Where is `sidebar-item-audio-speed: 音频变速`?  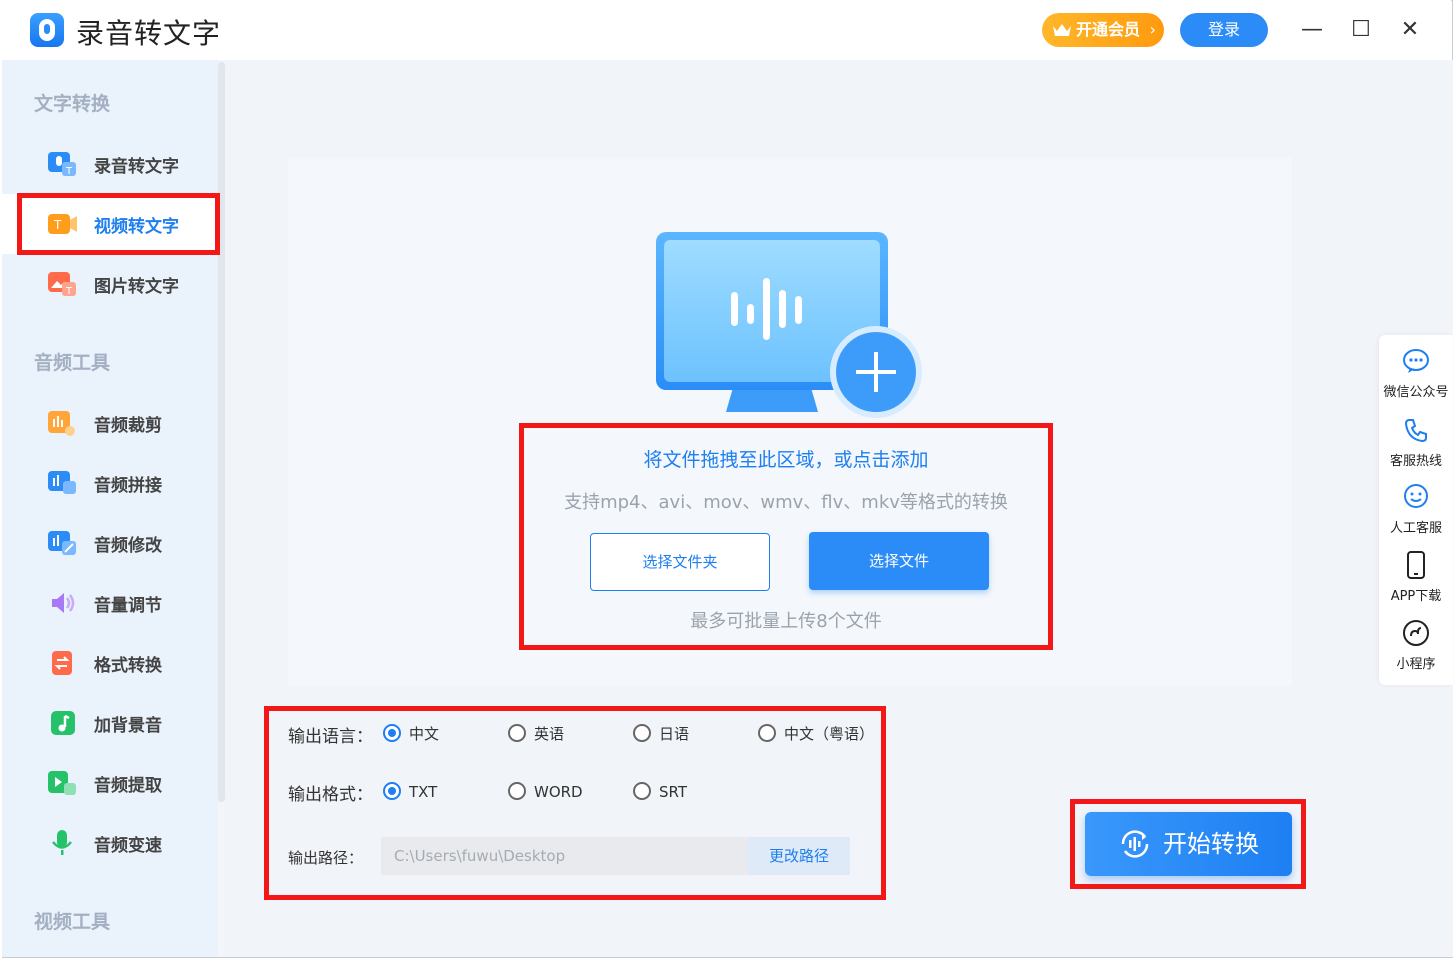
sidebar-item-audio-speed: 音频变速 is located at coordinates (110, 843).